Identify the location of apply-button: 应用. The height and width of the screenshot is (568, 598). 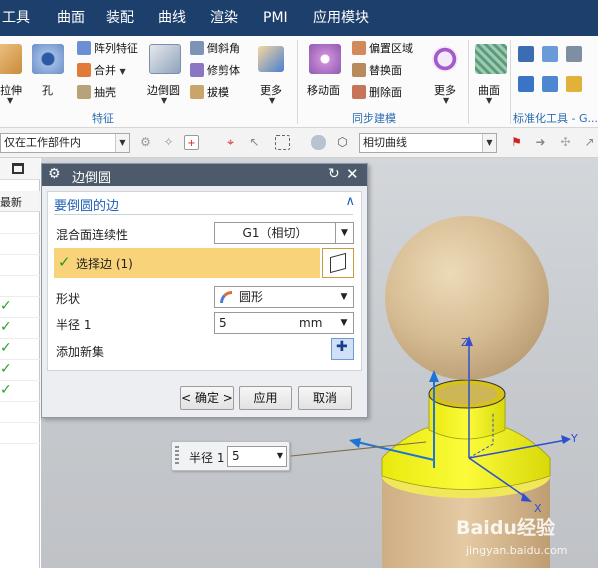
(265, 398).